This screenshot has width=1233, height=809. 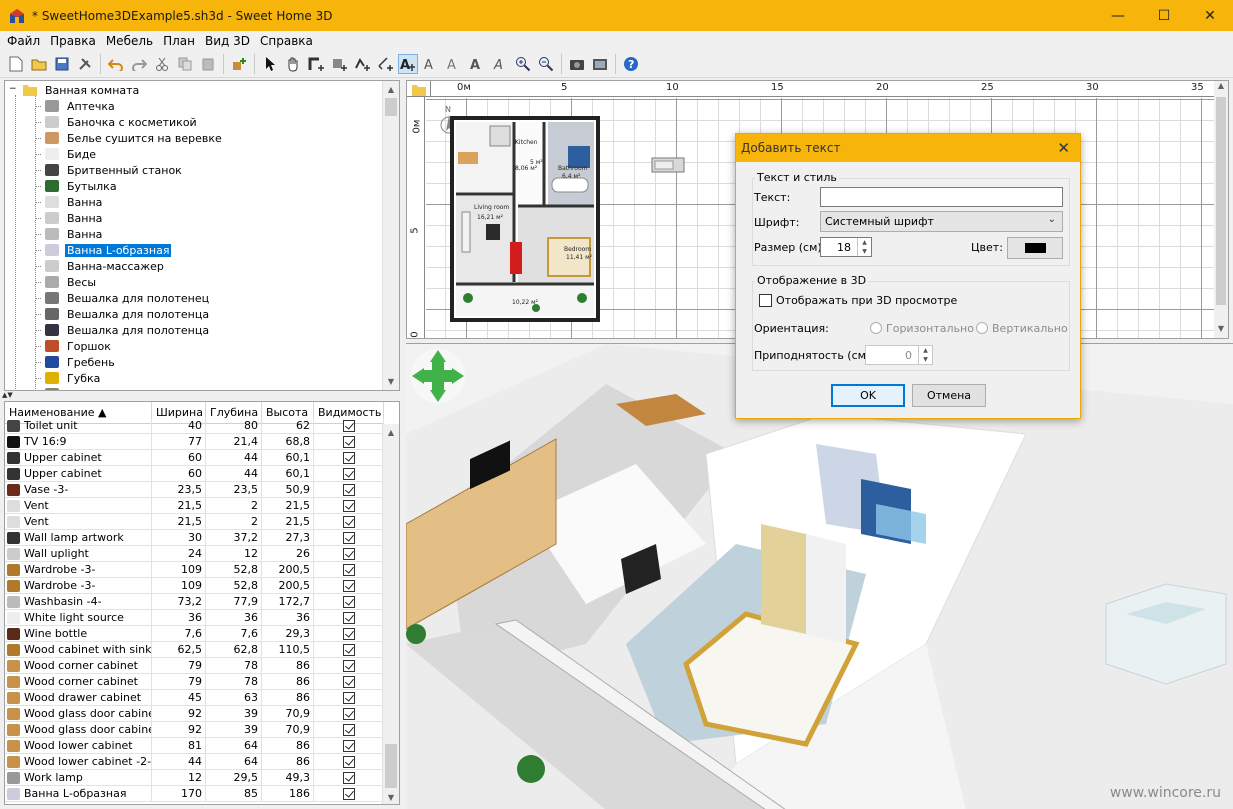 What do you see at coordinates (408, 64) in the screenshot?
I see `add-text-icon: A` at bounding box center [408, 64].